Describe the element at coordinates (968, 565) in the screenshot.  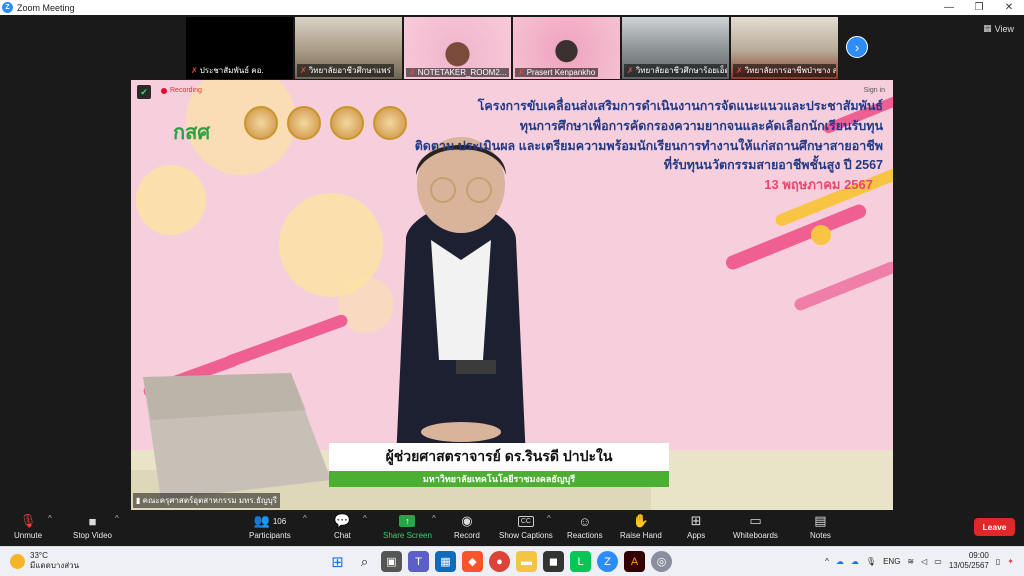
I see `clock-date: 13/05/2567` at that location.